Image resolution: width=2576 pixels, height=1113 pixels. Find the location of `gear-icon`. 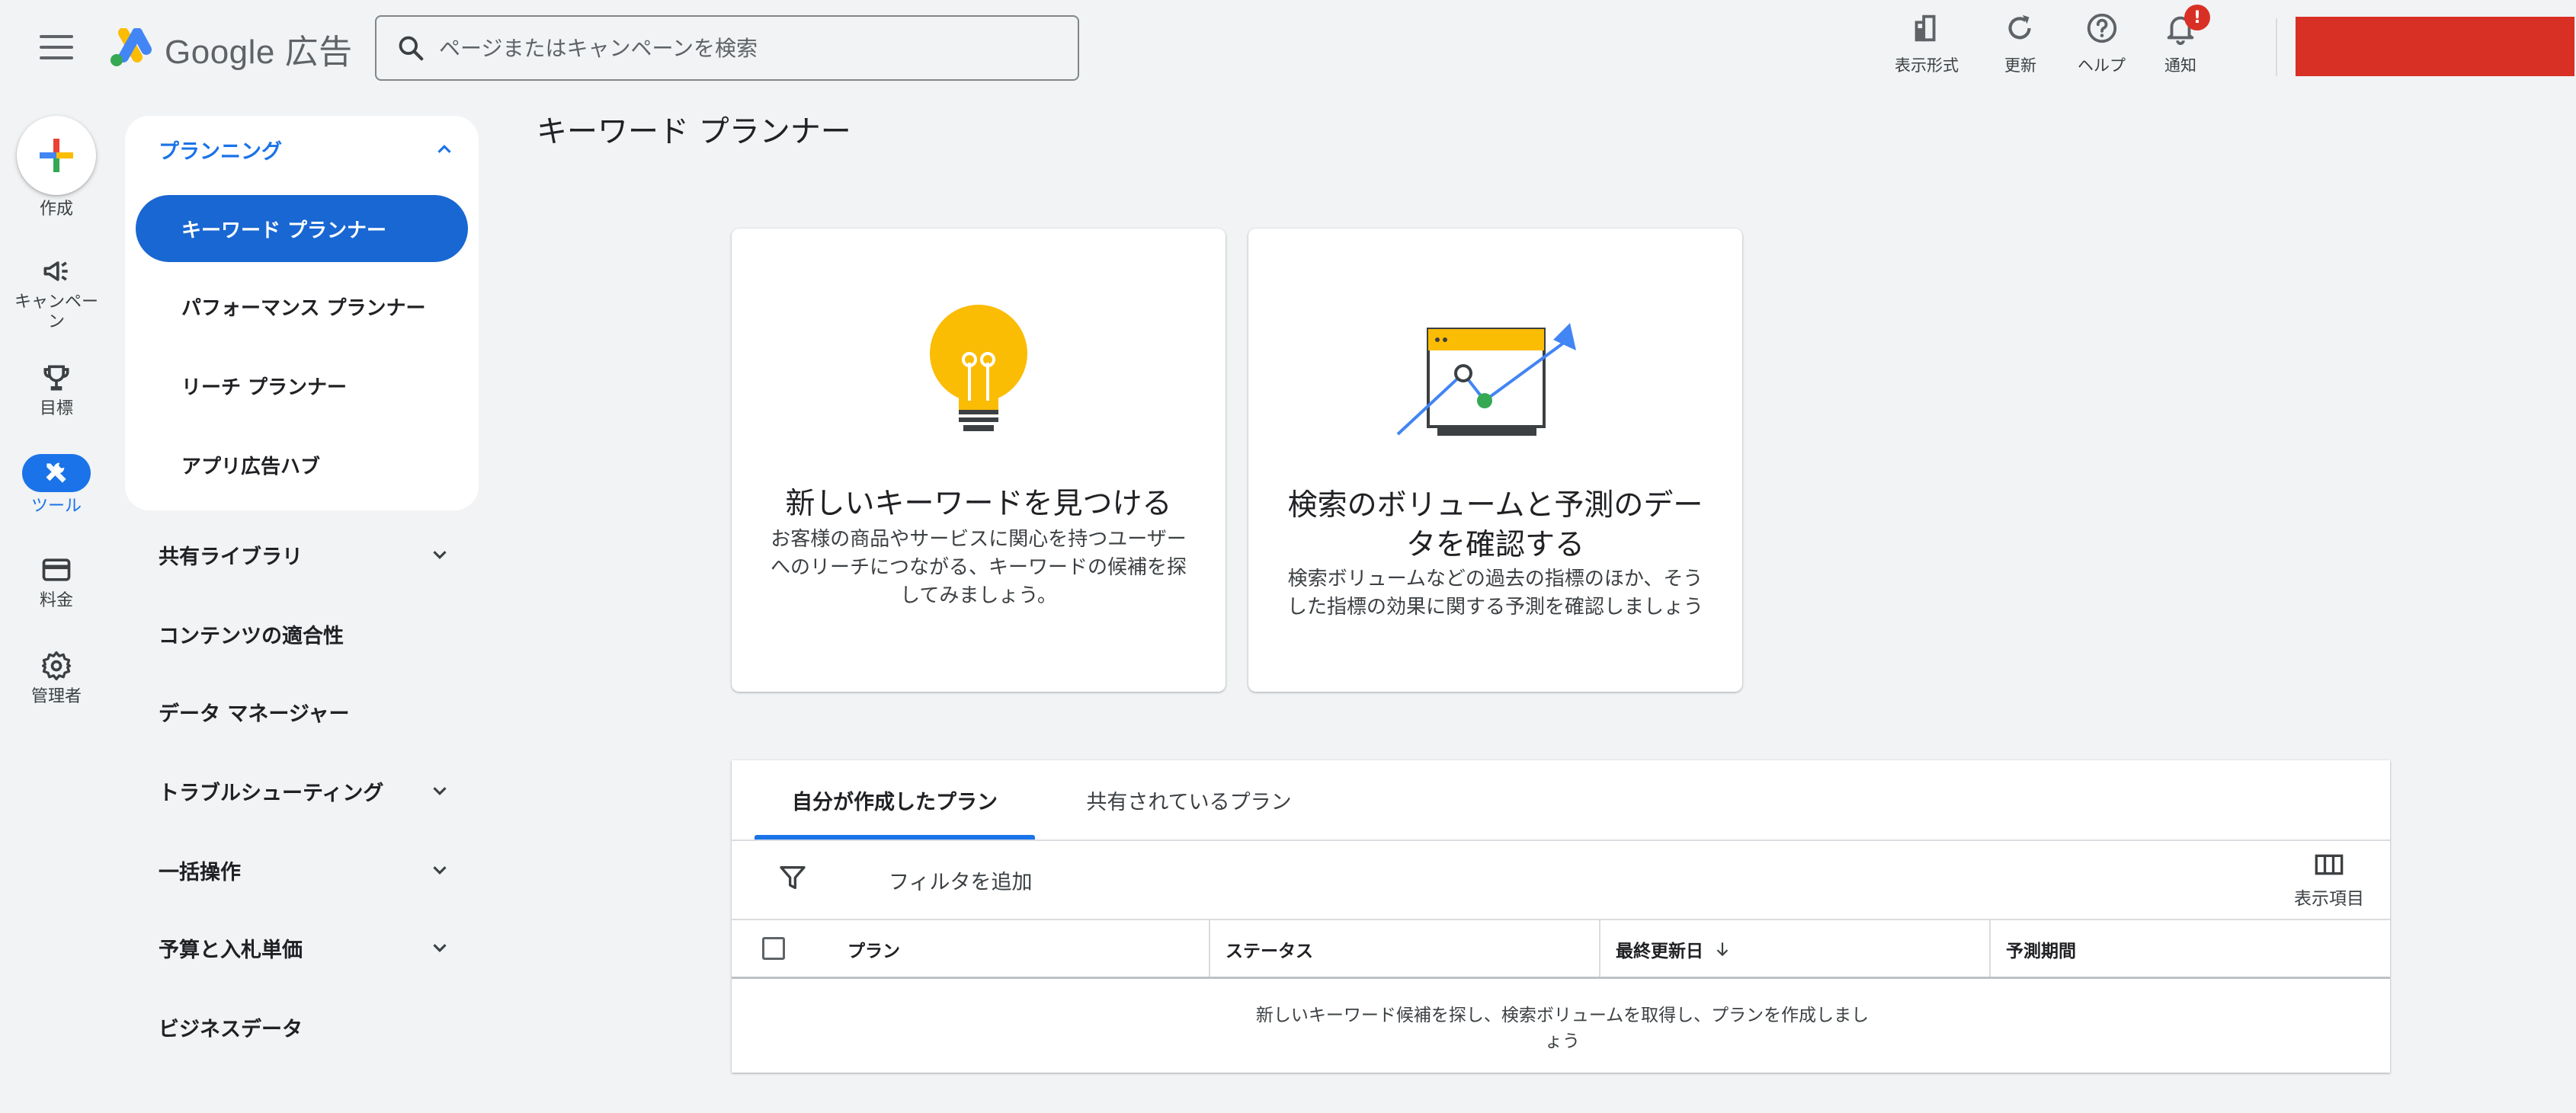

gear-icon is located at coordinates (56, 666).